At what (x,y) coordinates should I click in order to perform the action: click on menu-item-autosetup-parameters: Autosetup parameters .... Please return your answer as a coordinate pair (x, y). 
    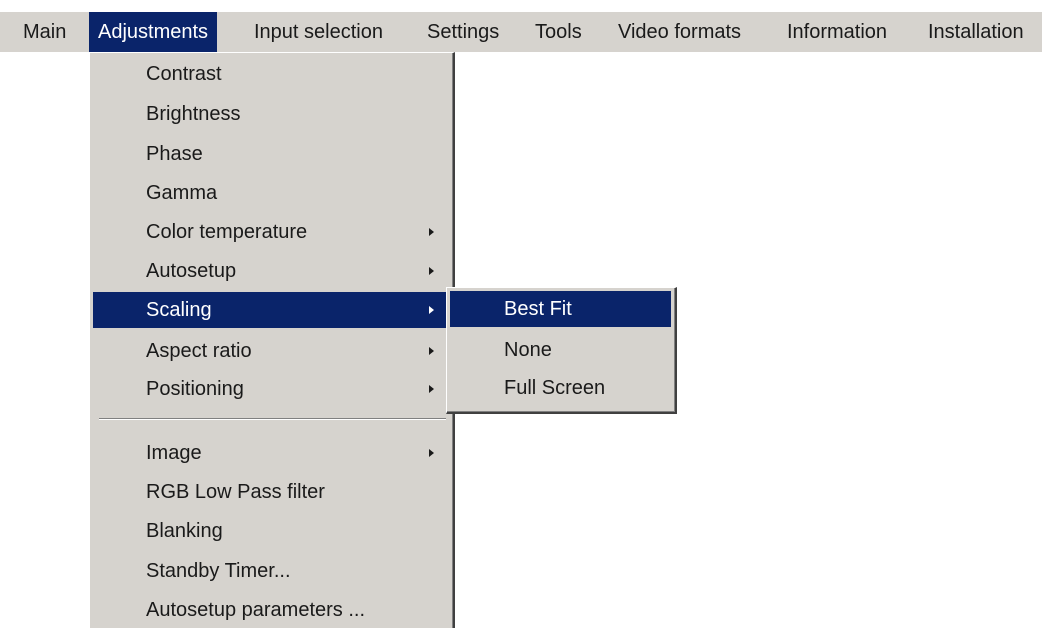
    Looking at the image, I should click on (271, 610).